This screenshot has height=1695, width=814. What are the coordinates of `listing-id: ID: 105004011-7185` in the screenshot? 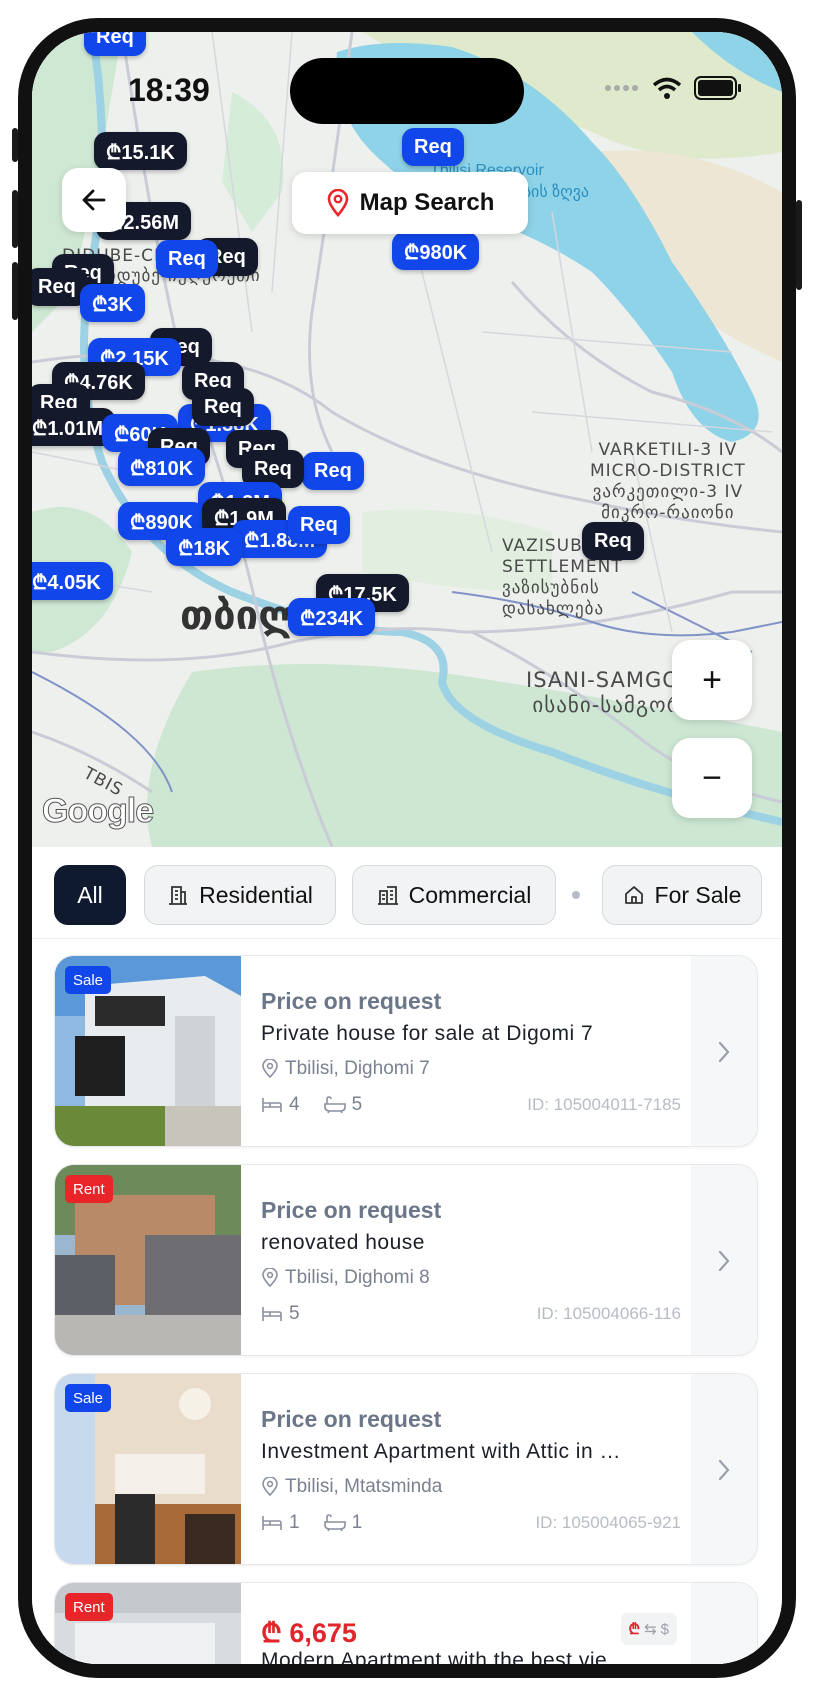 It's located at (604, 1104).